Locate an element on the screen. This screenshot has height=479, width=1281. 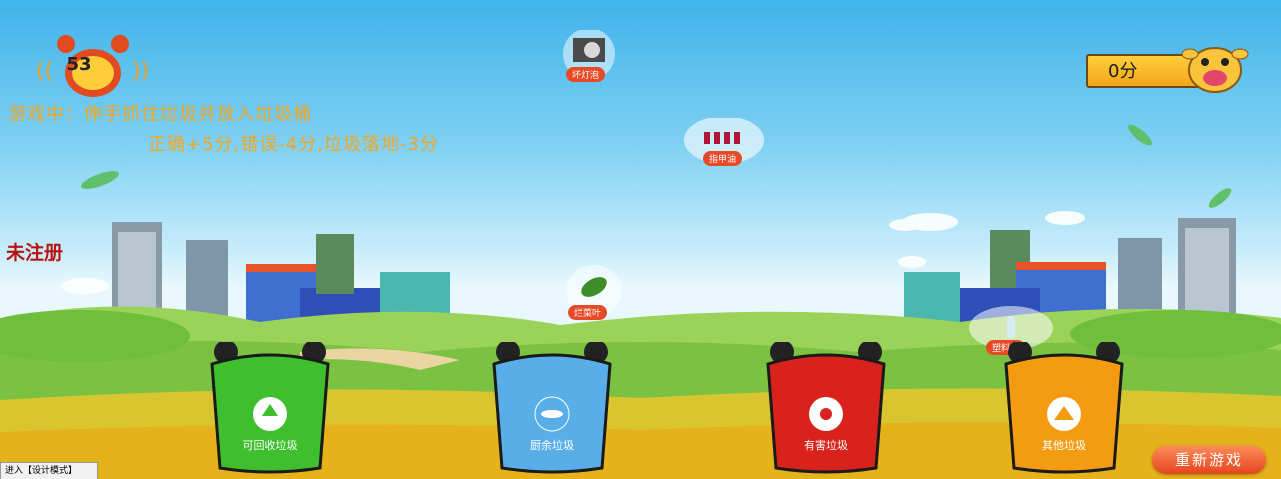
bin-kitchen-body is located at coordinates (552, 407).